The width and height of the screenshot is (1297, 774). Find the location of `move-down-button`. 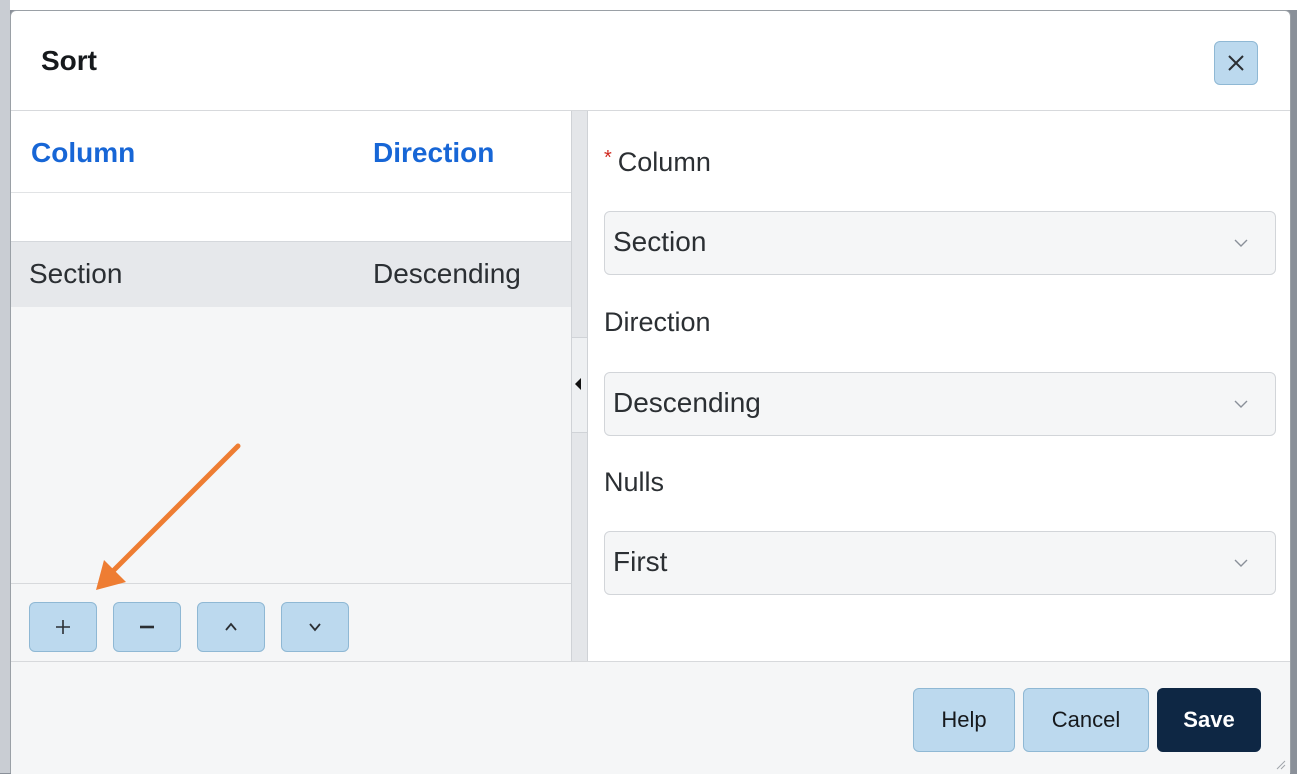

move-down-button is located at coordinates (315, 627).